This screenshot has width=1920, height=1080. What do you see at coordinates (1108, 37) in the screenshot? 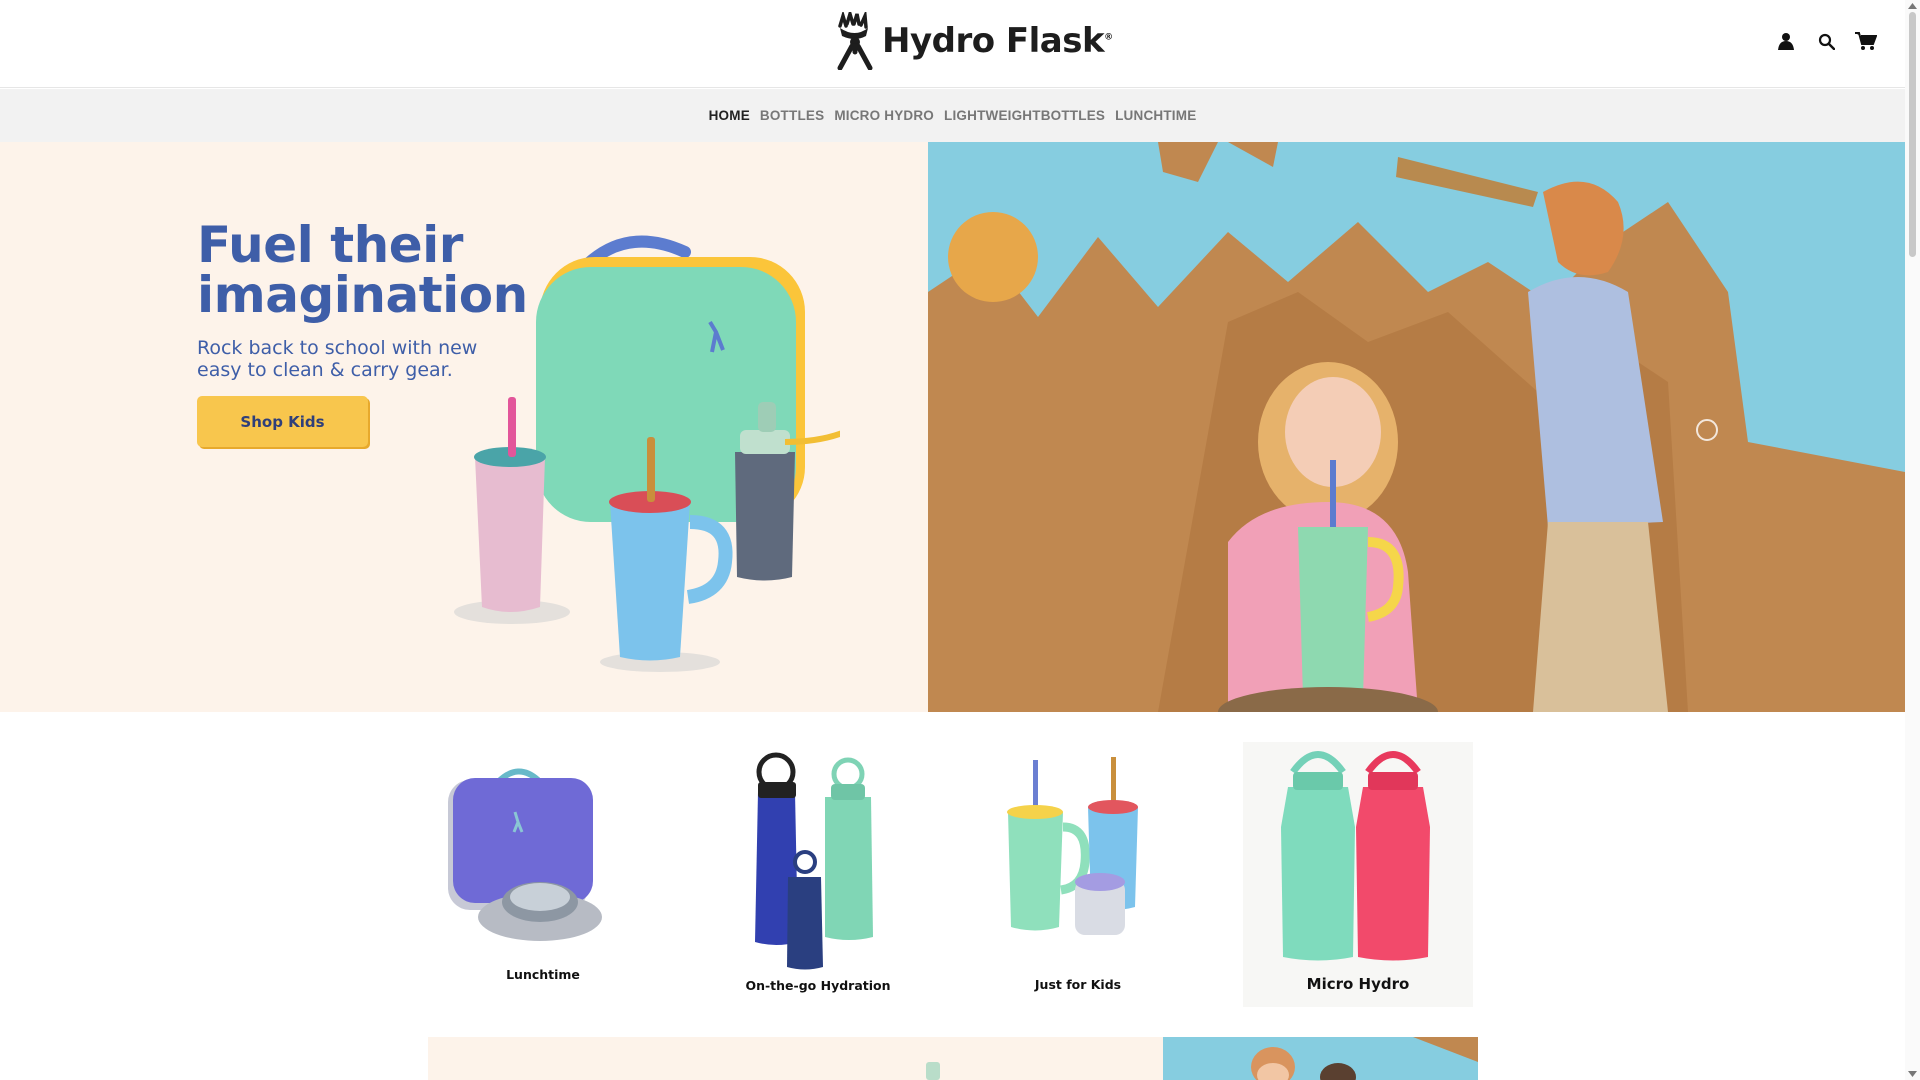
I see `registered-mark: ®` at bounding box center [1108, 37].